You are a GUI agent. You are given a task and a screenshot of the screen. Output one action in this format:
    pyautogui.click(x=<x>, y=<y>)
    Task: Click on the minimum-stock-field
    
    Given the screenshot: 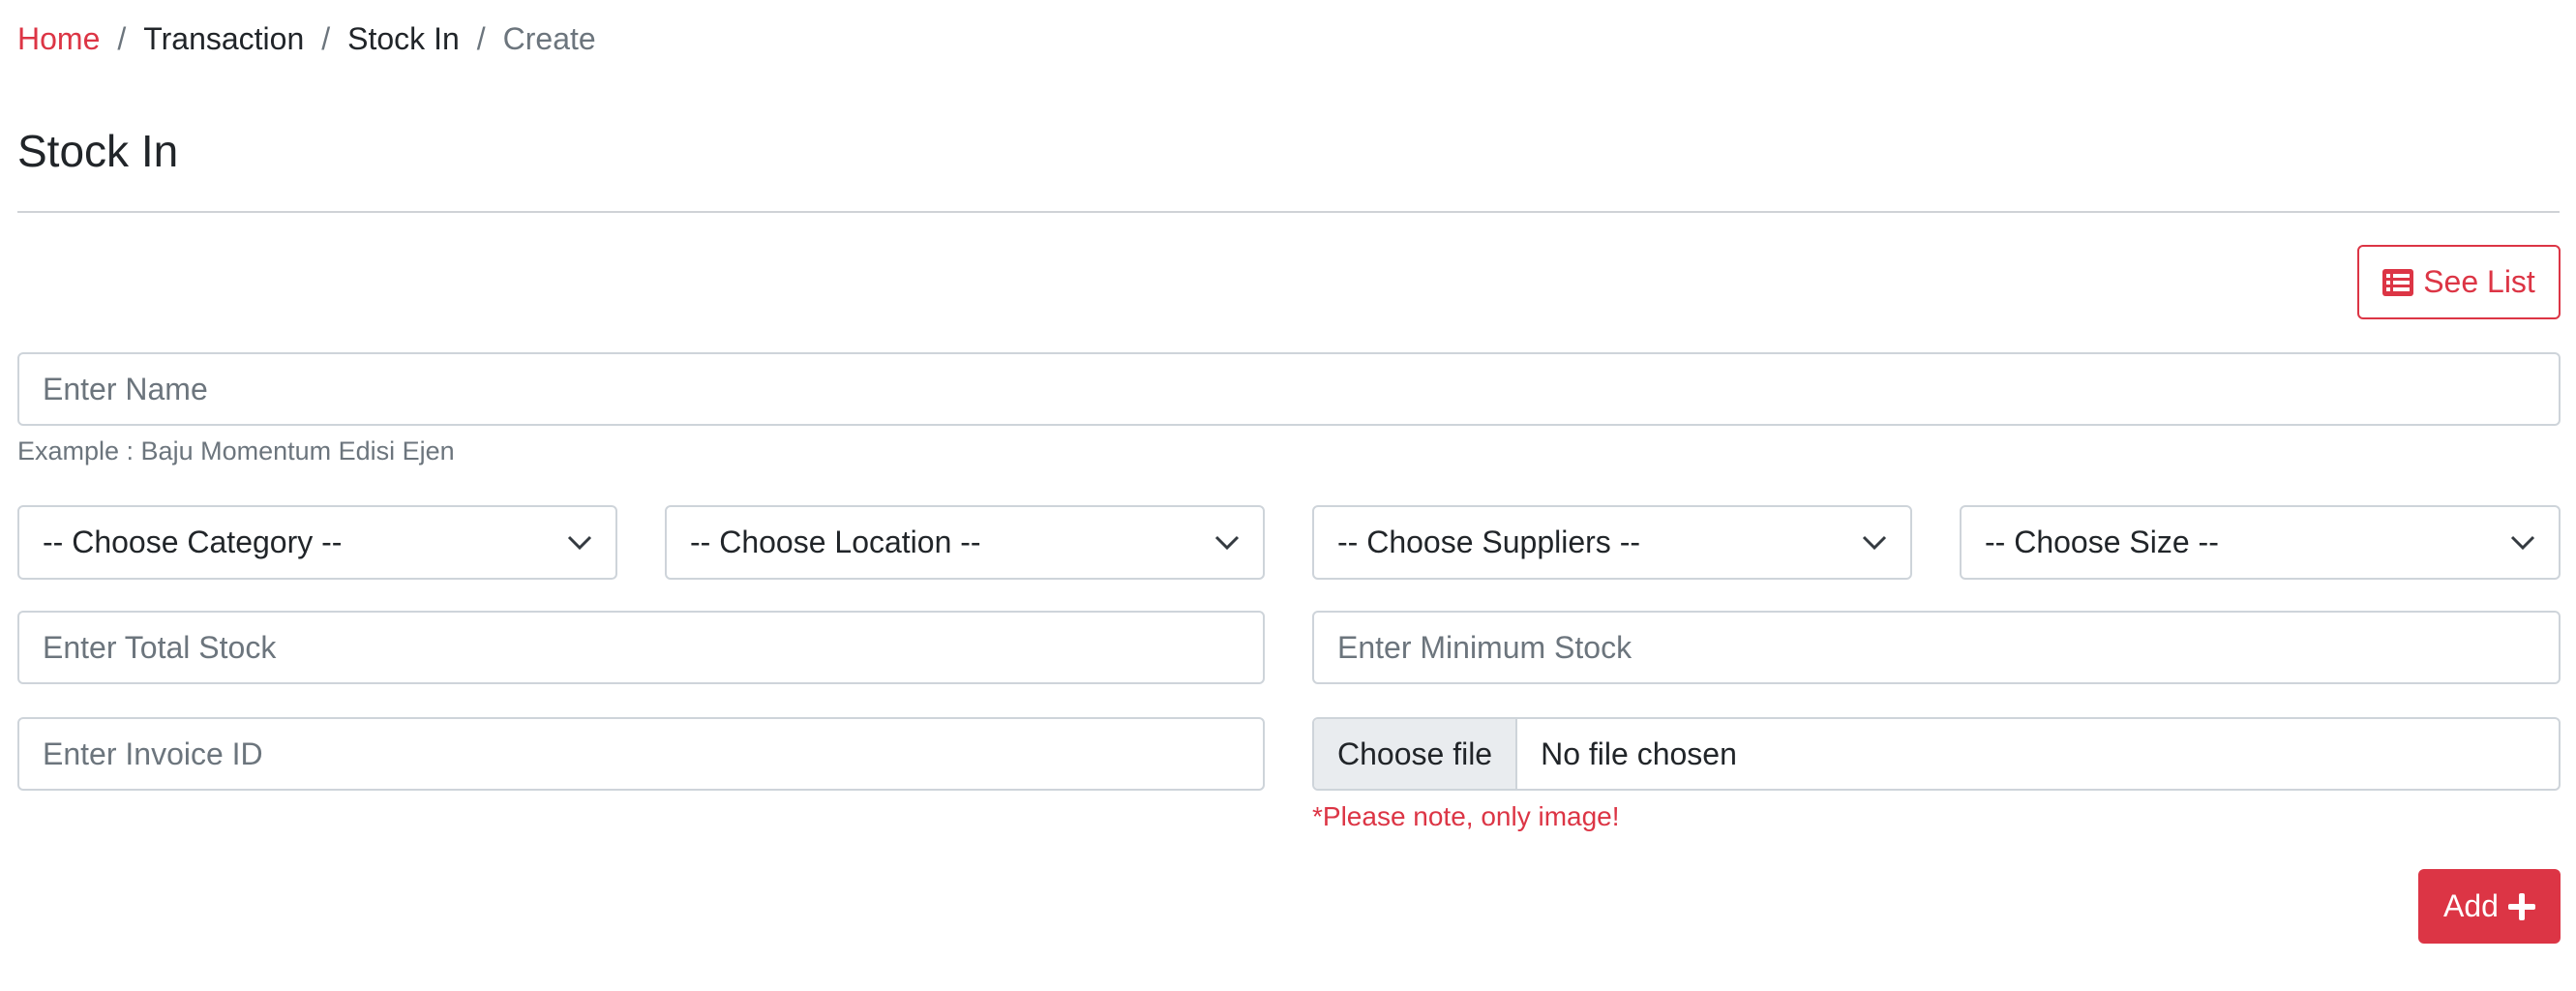 What is the action you would take?
    pyautogui.click(x=1936, y=647)
    